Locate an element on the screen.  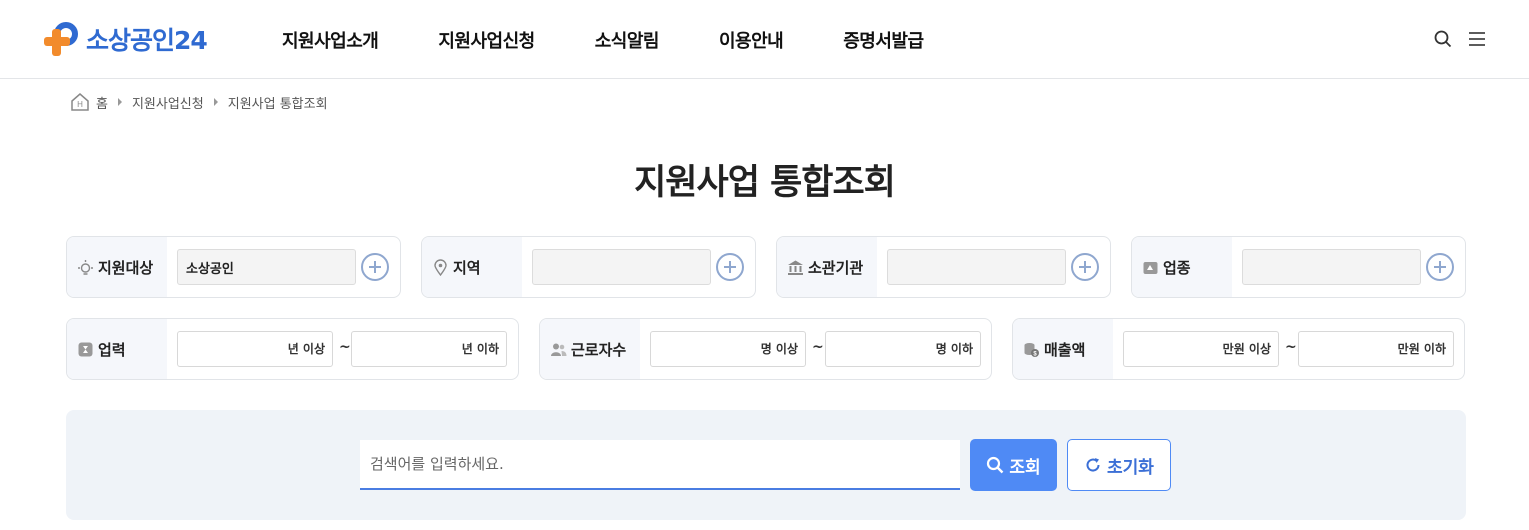
nav-item-intro: 지원사업소개 is located at coordinates (330, 40).